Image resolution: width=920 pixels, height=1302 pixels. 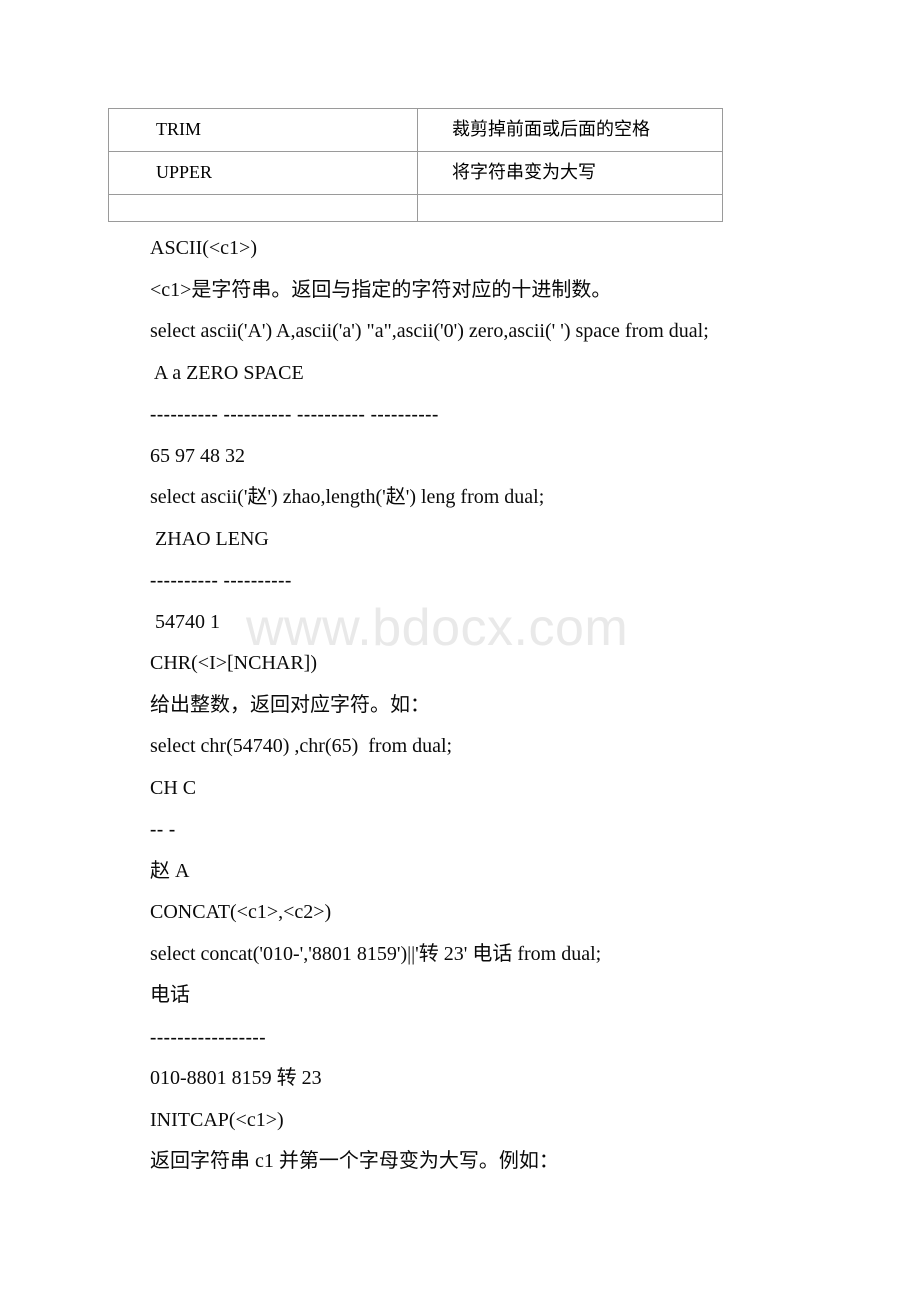 What do you see at coordinates (217, 1119) in the screenshot?
I see `text-line-initcap-signature: INITCAP(<c1>)` at bounding box center [217, 1119].